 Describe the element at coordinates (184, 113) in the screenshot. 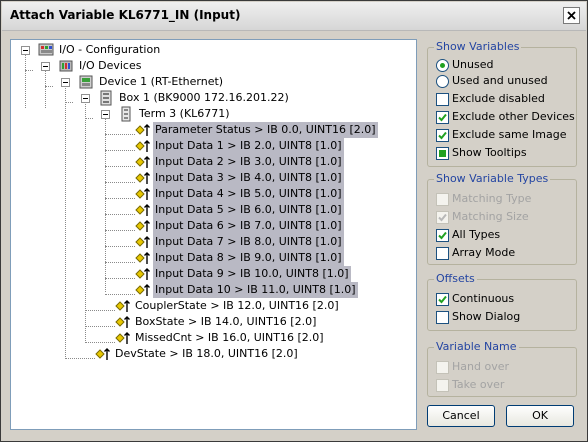

I see `tree-label: Term 3 (KL6771)` at that location.